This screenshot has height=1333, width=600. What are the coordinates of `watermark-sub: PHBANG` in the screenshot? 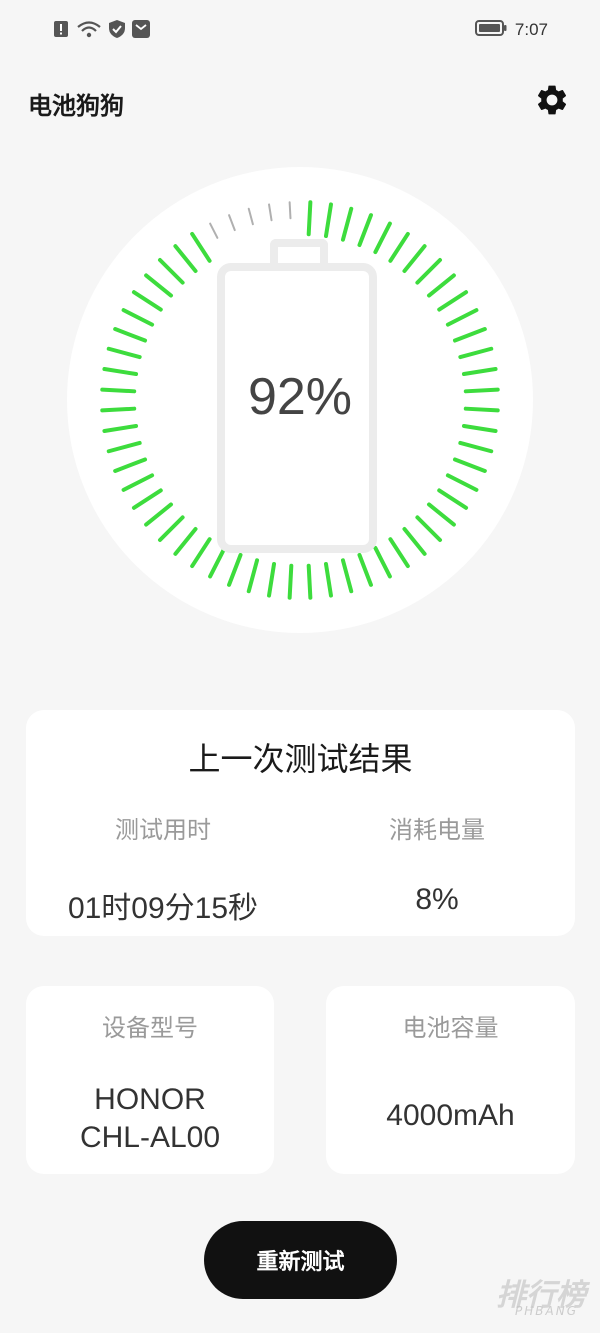 It's located at (546, 1311).